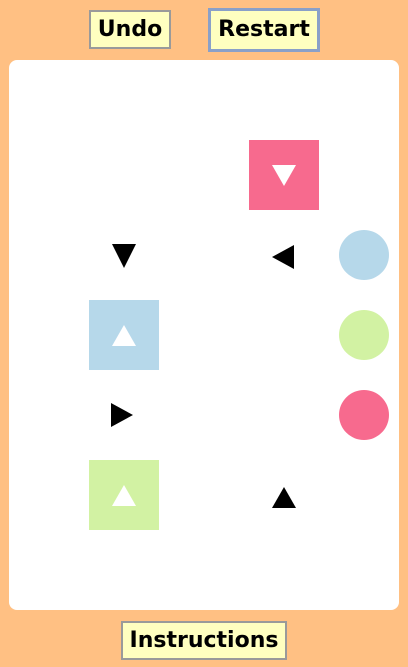 Image resolution: width=408 pixels, height=667 pixels. I want to click on floor-arrow-right-icon, so click(124, 415).